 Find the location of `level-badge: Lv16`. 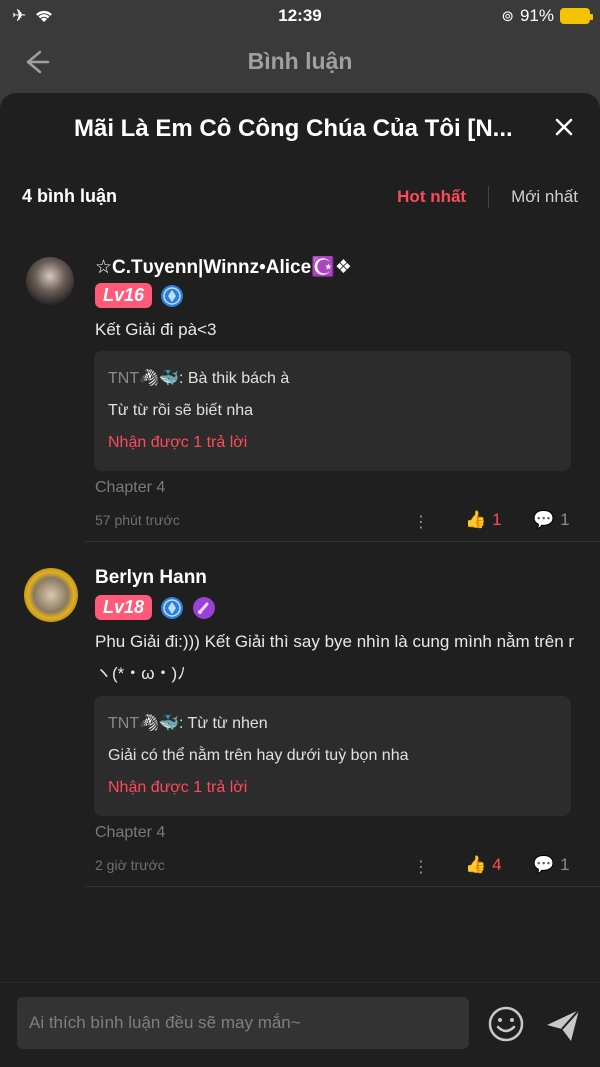

level-badge: Lv16 is located at coordinates (124, 295).